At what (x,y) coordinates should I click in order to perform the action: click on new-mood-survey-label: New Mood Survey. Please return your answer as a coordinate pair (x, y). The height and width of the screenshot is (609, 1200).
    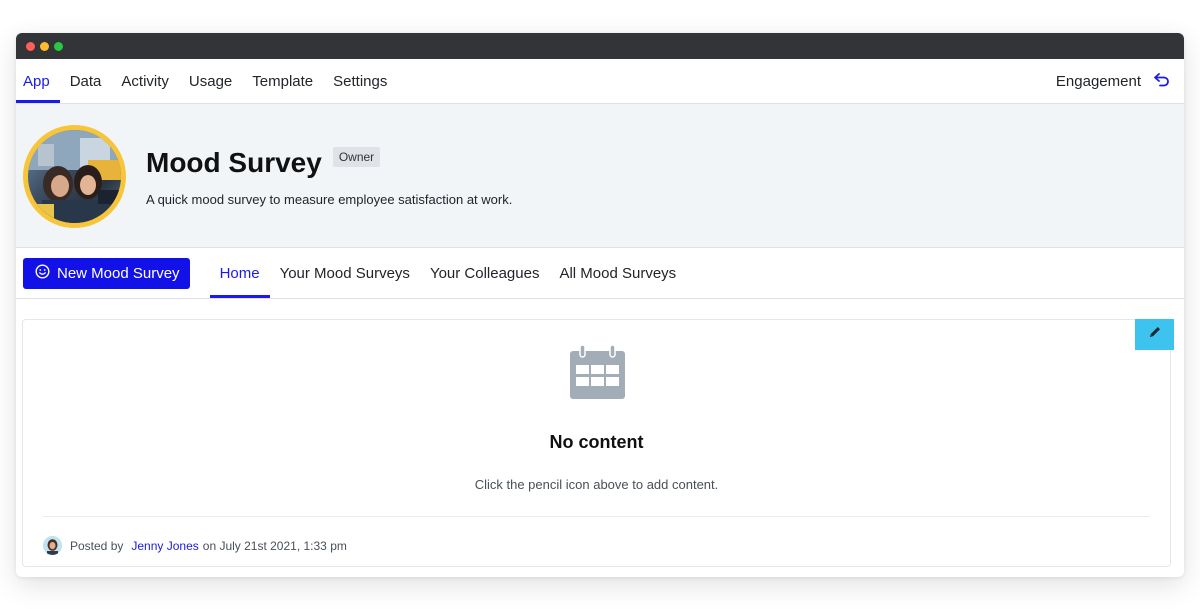
    Looking at the image, I should click on (118, 273).